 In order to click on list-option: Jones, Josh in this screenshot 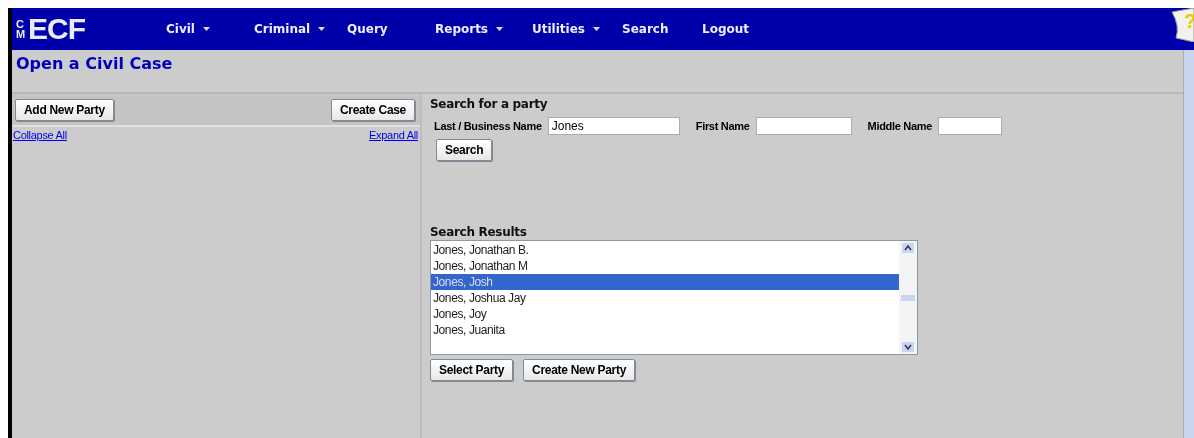, I will do `click(665, 282)`.